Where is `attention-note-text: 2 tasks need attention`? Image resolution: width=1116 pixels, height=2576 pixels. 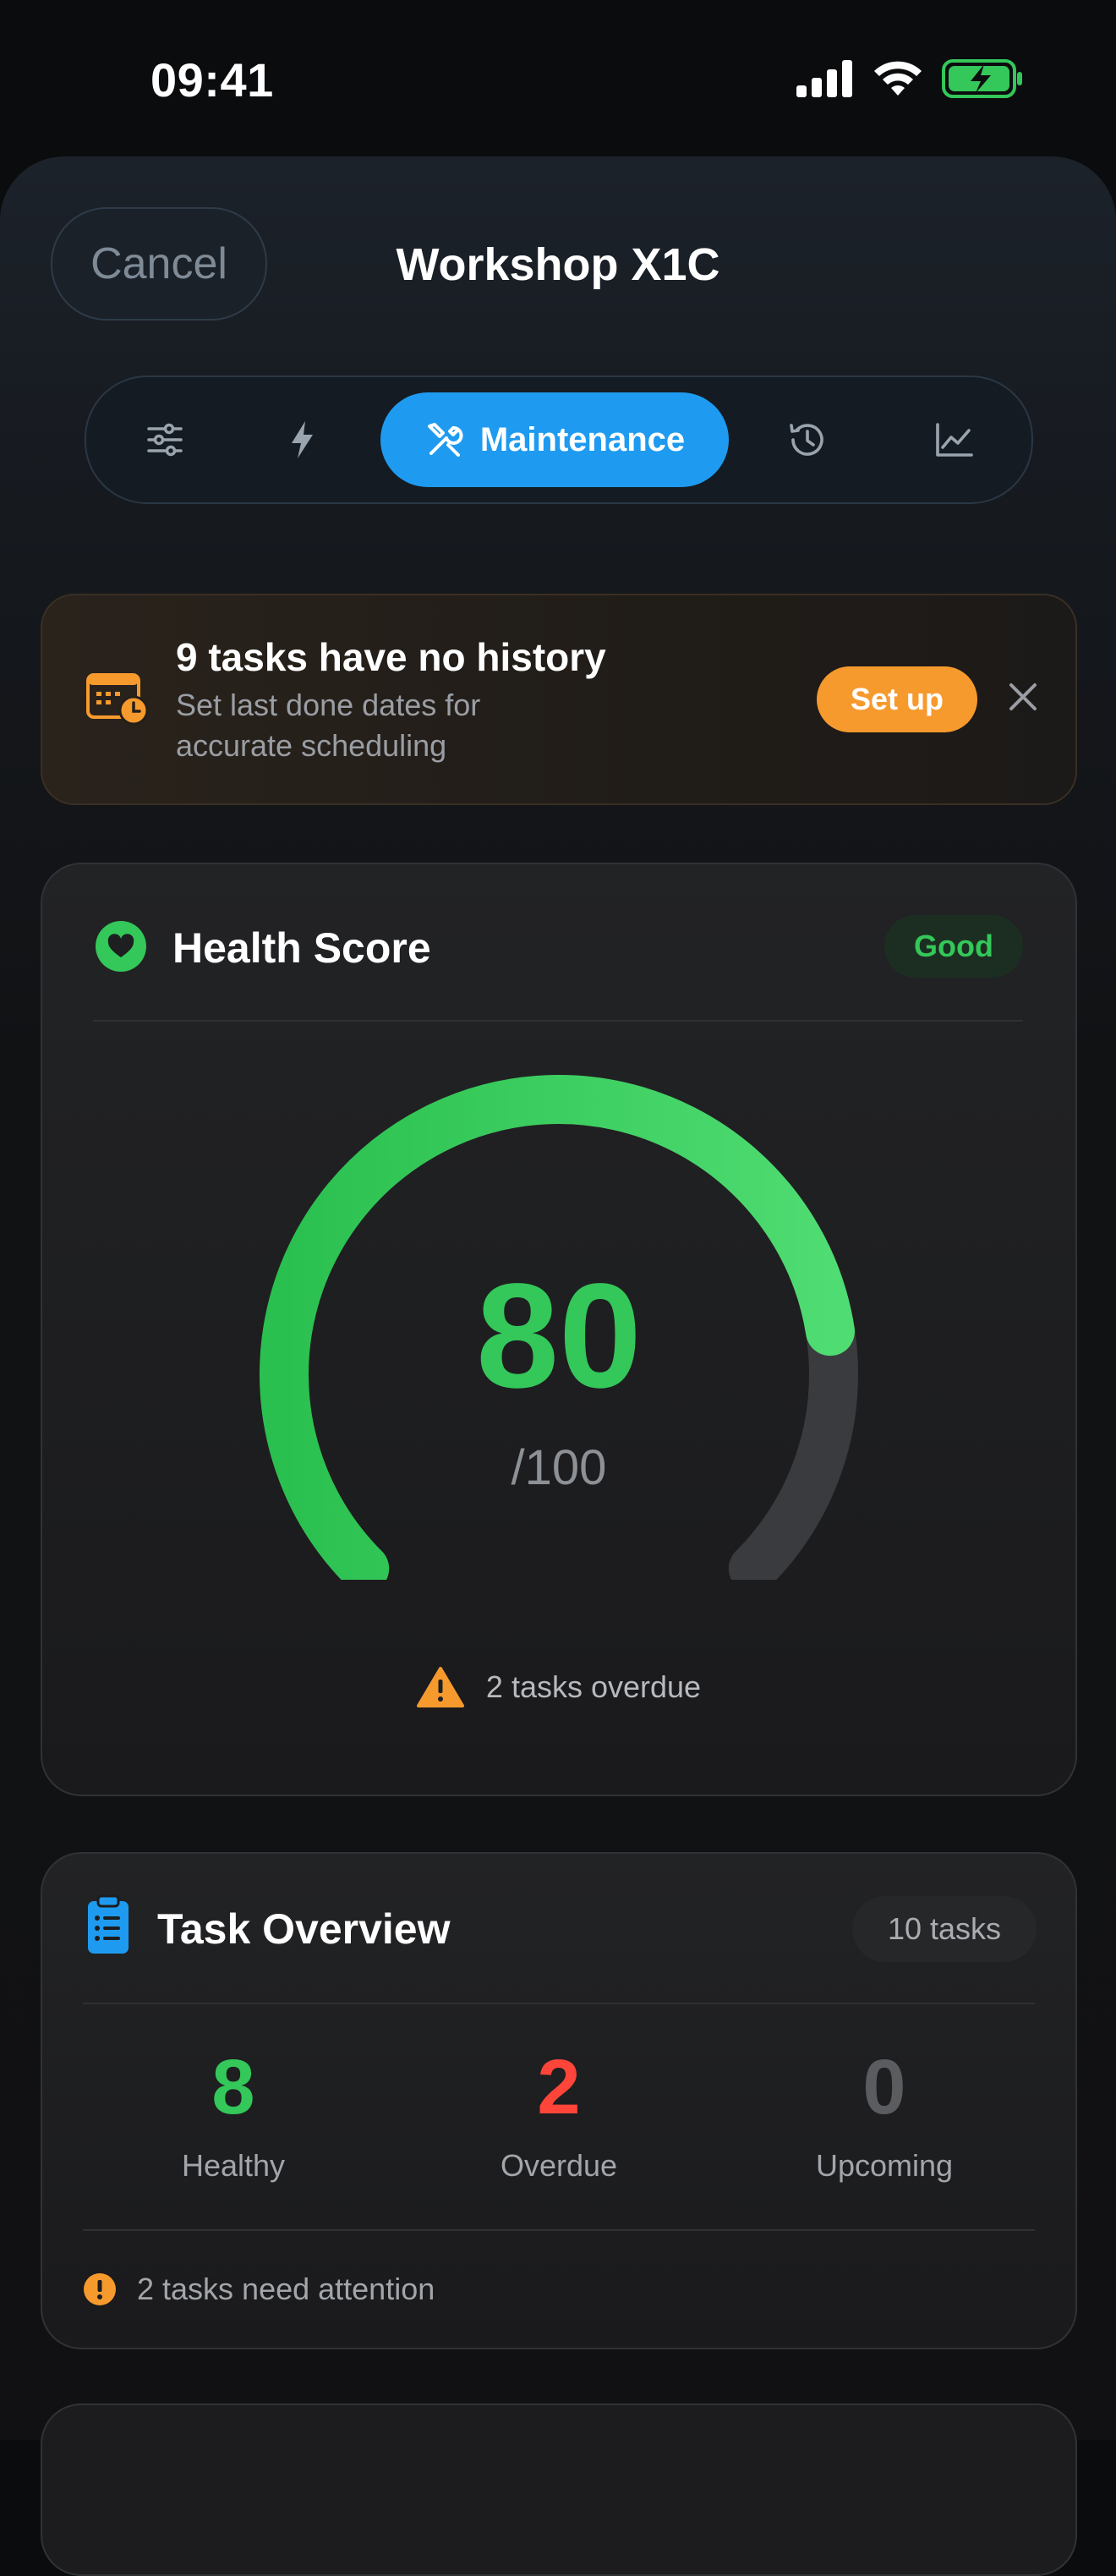 attention-note-text: 2 tasks need attention is located at coordinates (286, 2289).